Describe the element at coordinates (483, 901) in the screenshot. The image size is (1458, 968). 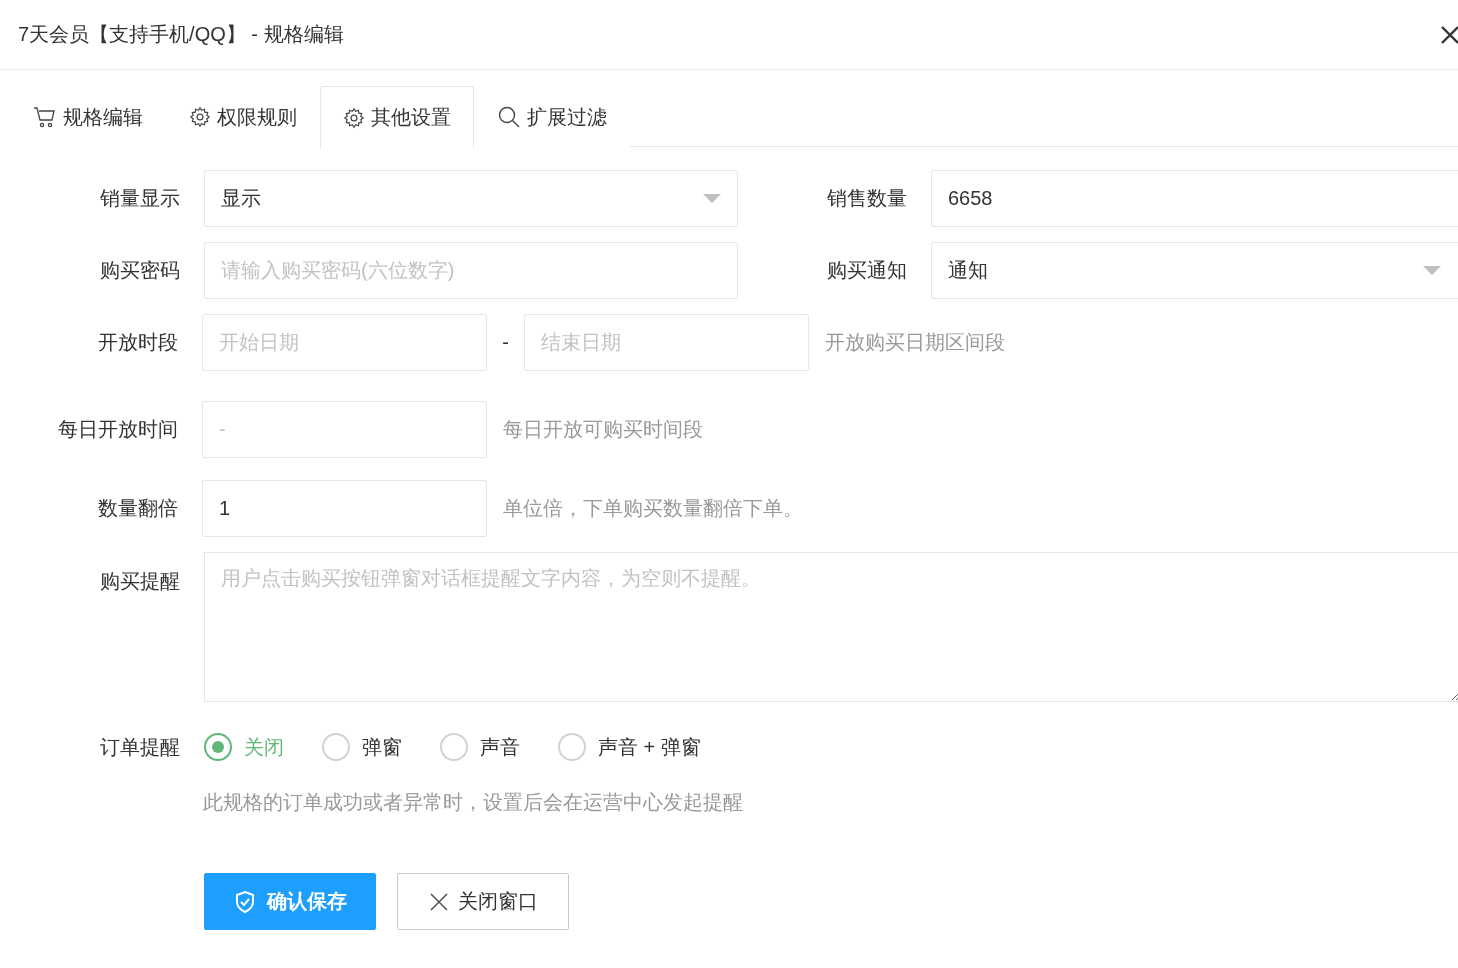
I see `close-window-button: 关闭窗口` at that location.